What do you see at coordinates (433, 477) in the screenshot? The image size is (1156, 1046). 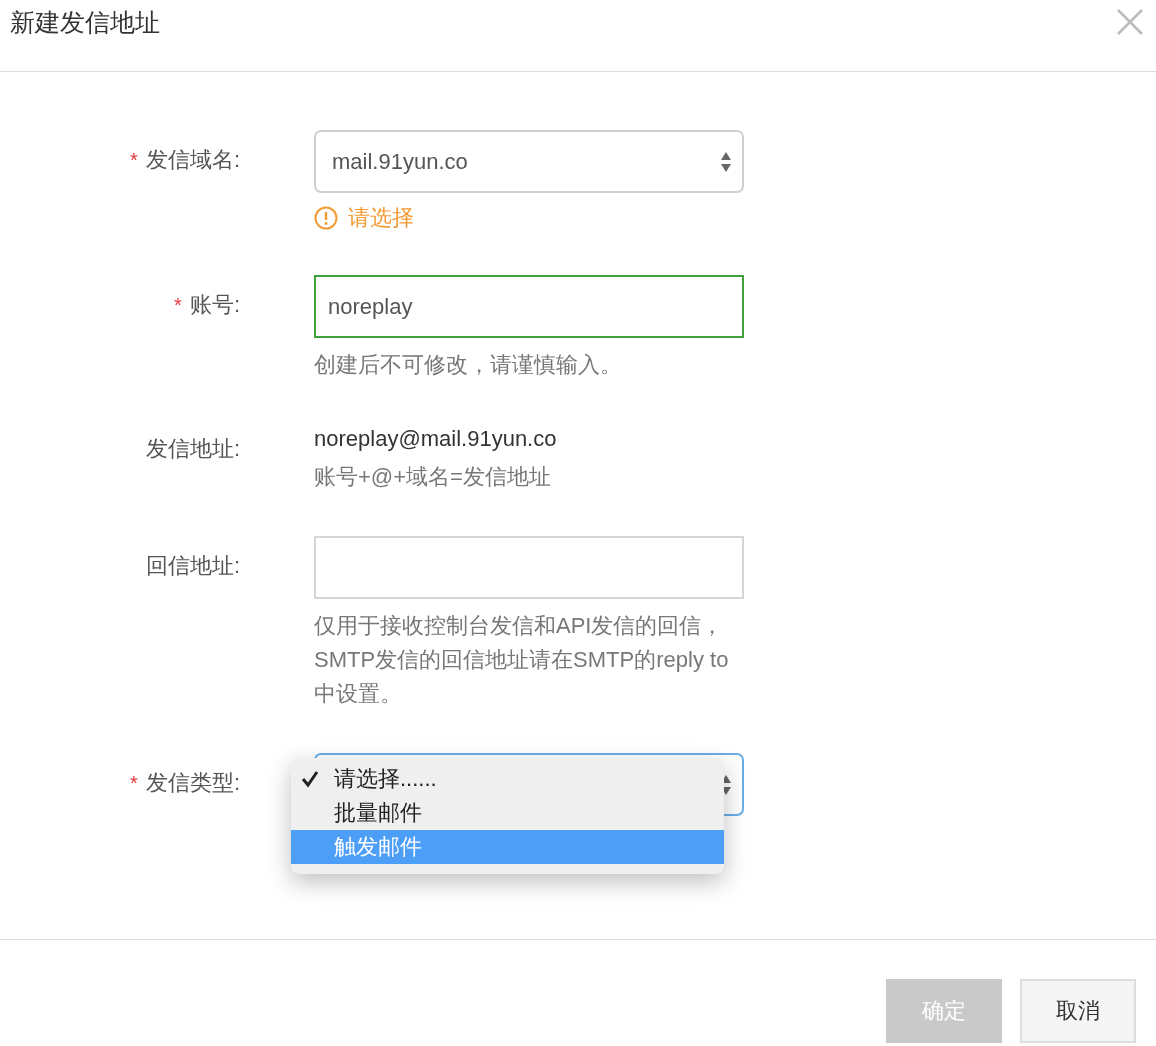 I see `hint-text: 账号+@+域名=发信地址` at bounding box center [433, 477].